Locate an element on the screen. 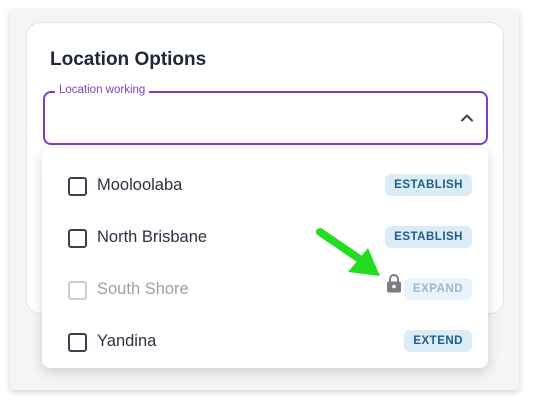 The image size is (534, 405). chevron-up-icon is located at coordinates (467, 118).